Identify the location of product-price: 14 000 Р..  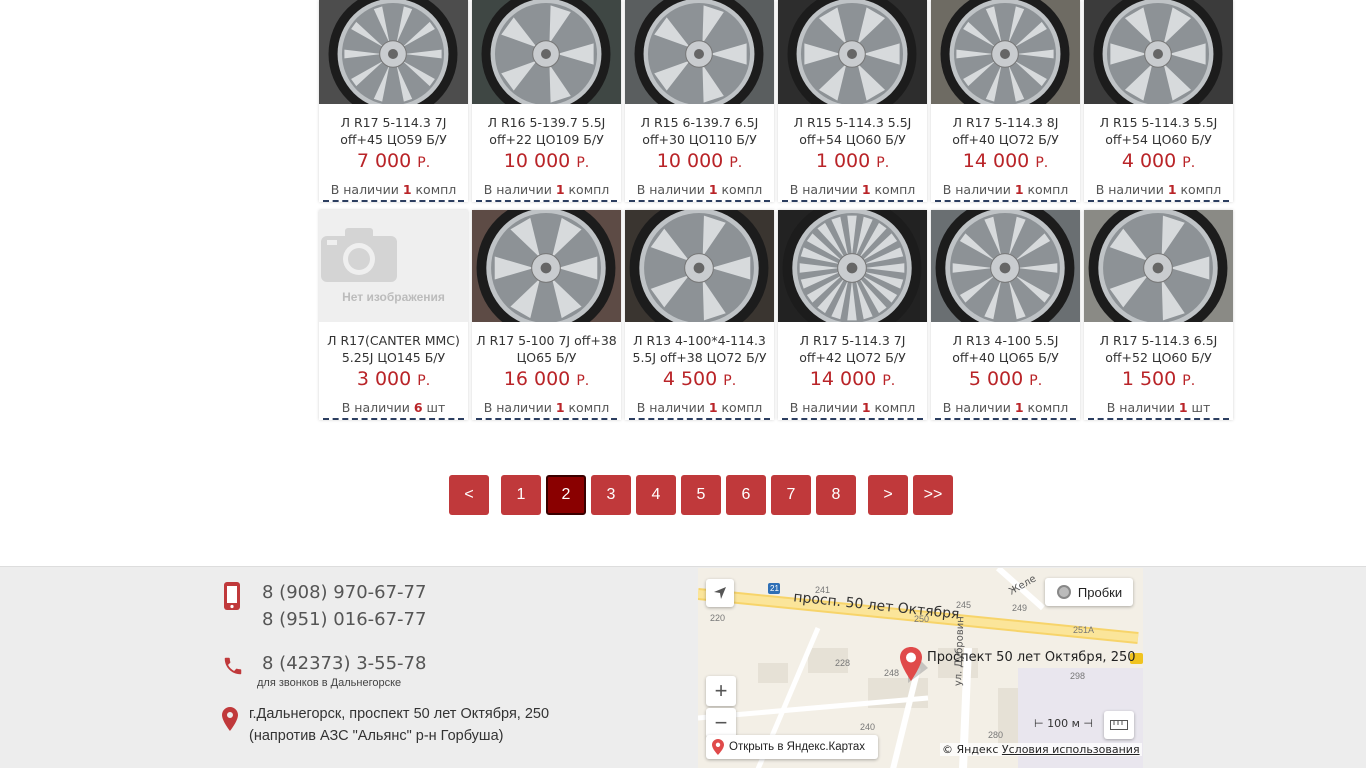
(1005, 162).